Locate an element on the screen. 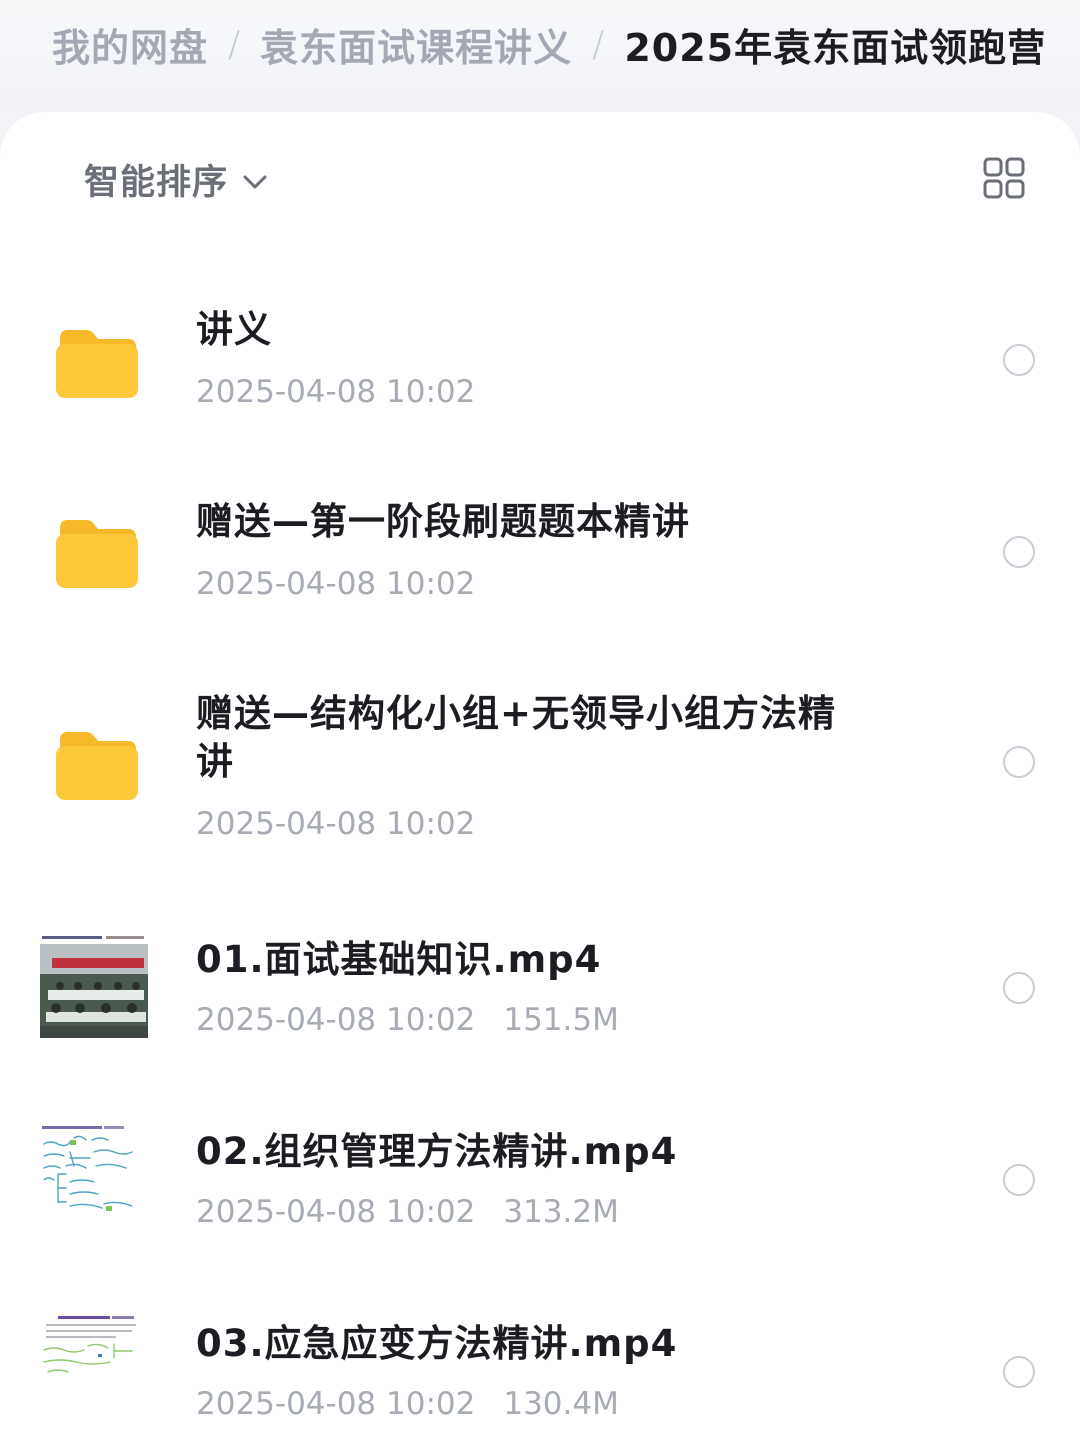 This screenshot has width=1080, height=1440. file-name: 赠送—结构化小组+无领导小组方法精讲 is located at coordinates (516, 737).